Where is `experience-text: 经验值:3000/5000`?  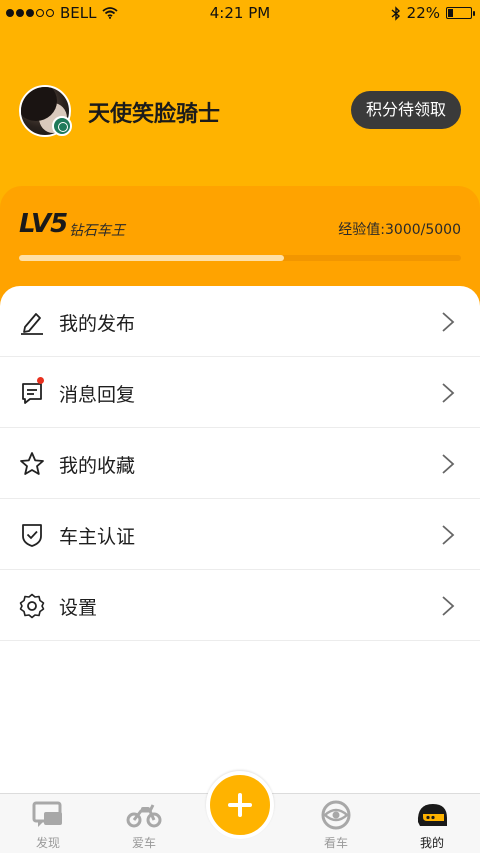 experience-text: 经验值:3000/5000 is located at coordinates (399, 230).